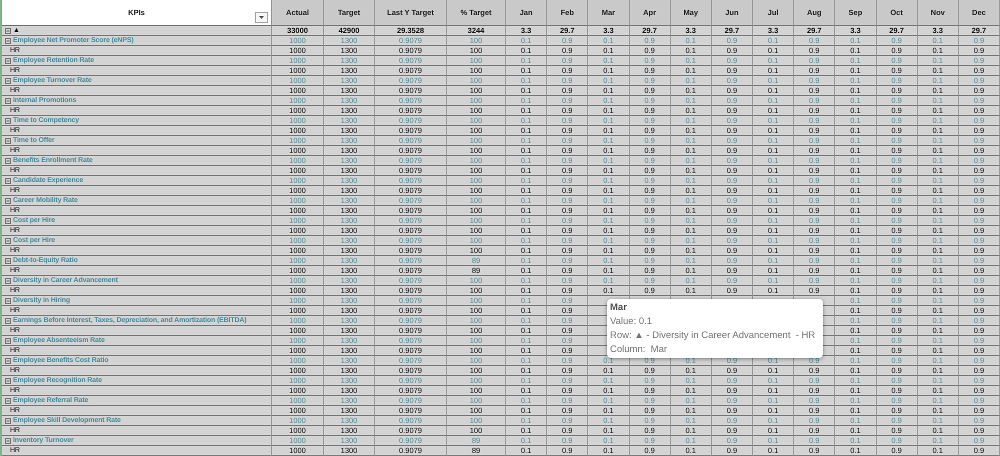 This screenshot has width=1000, height=456. I want to click on tooltip-title: Mar, so click(619, 308).